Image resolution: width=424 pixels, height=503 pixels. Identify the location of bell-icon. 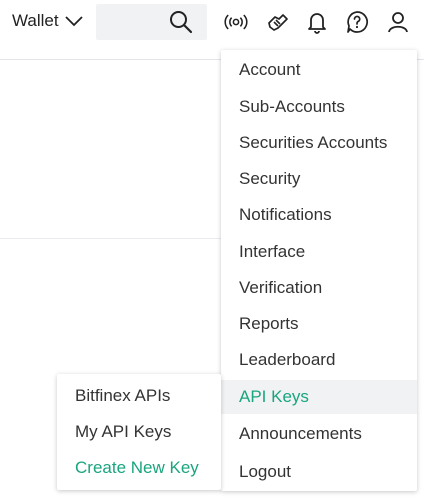
(317, 22).